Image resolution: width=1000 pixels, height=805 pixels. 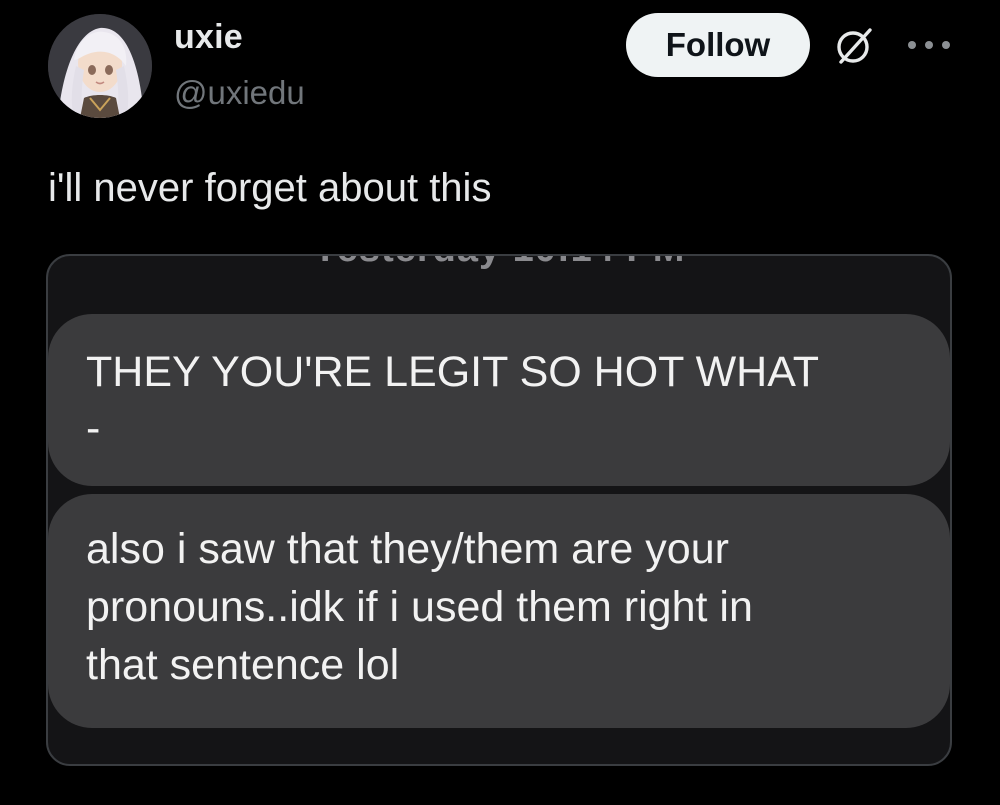 I want to click on avatar, so click(x=100, y=66).